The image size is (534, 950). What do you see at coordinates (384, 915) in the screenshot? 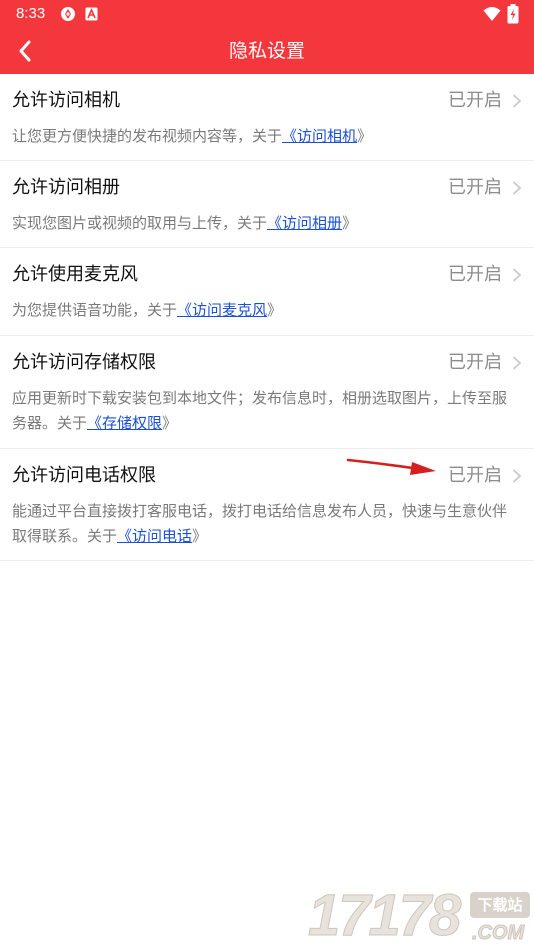
I see `watermark-digits: 17178` at bounding box center [384, 915].